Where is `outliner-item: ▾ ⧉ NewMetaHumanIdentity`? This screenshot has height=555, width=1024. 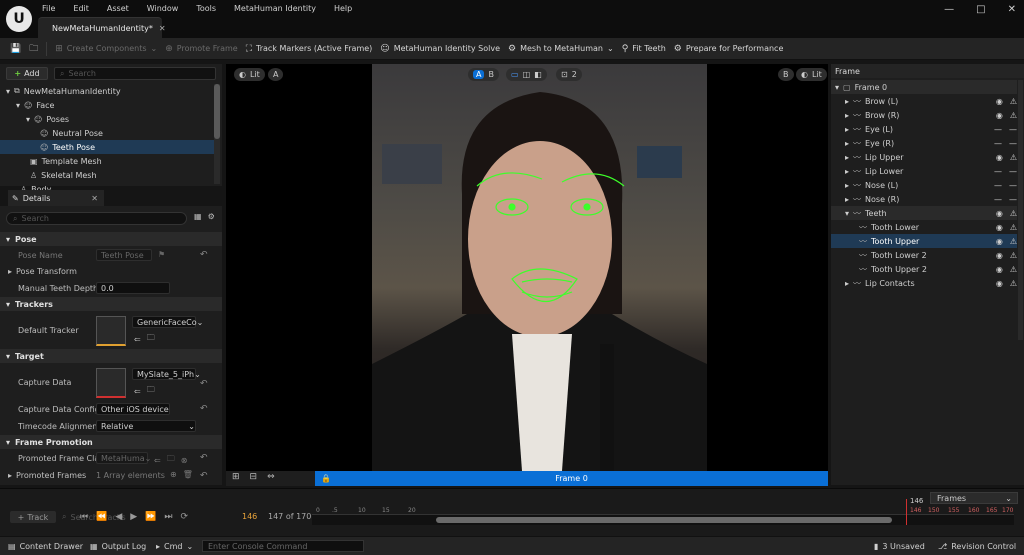 outliner-item: ▾ ⧉ NewMetaHumanIdentity is located at coordinates (107, 91).